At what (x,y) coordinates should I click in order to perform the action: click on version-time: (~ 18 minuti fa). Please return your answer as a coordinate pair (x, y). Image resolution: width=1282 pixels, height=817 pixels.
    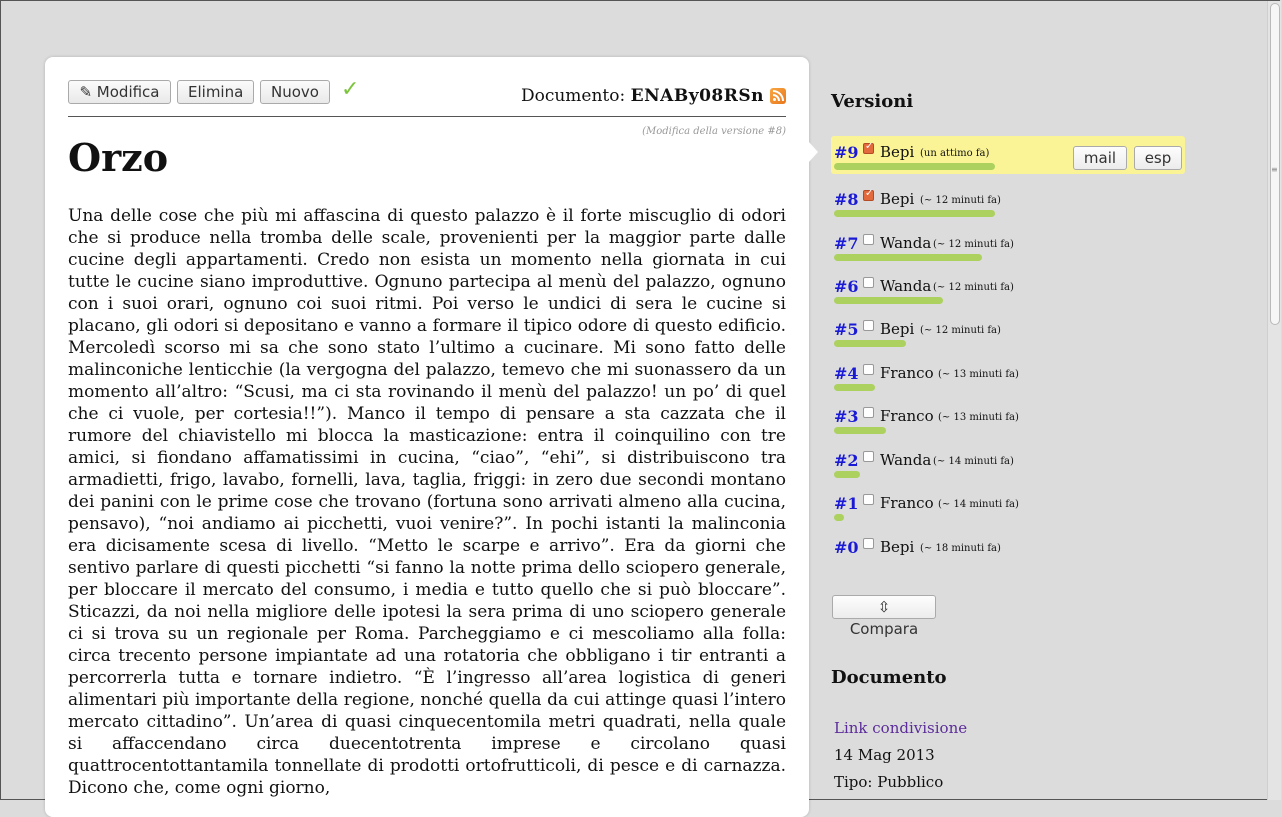
    Looking at the image, I should click on (960, 548).